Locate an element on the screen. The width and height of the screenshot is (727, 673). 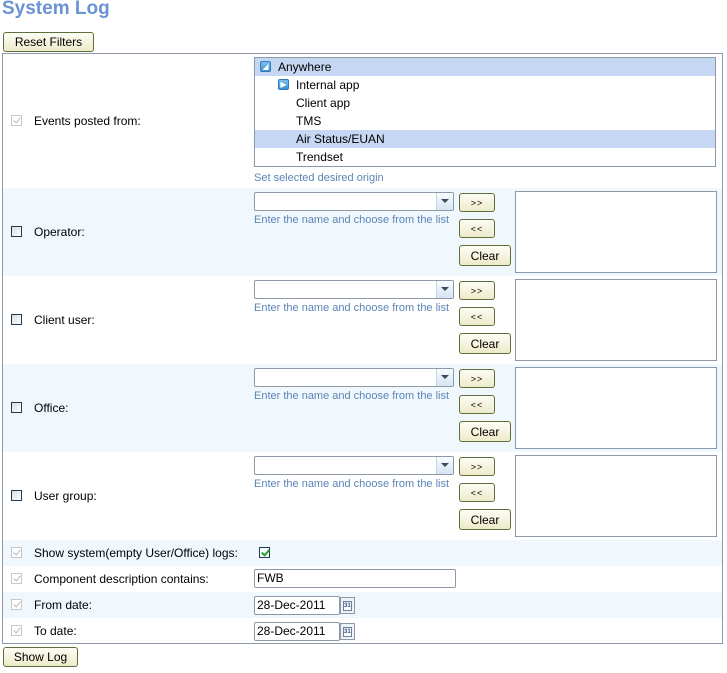
from-date-label: From date: is located at coordinates (63, 605).